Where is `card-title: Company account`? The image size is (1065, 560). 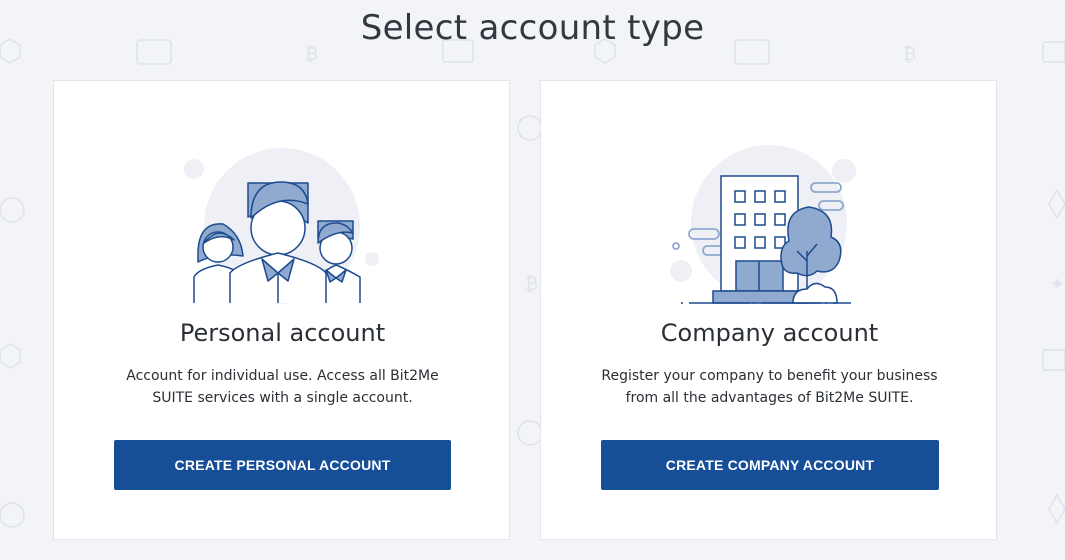
card-title: Company account is located at coordinates (769, 333).